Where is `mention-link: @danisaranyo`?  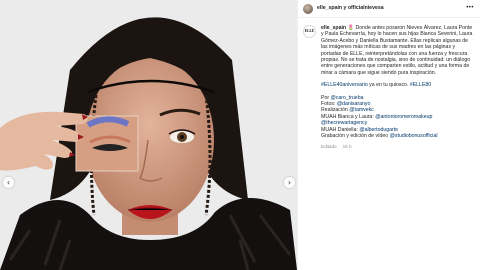
mention-link: @danisaranyo is located at coordinates (354, 104).